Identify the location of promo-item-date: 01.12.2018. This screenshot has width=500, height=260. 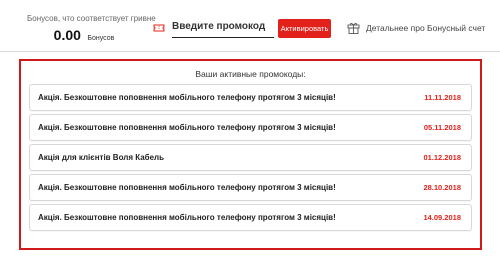
(442, 157).